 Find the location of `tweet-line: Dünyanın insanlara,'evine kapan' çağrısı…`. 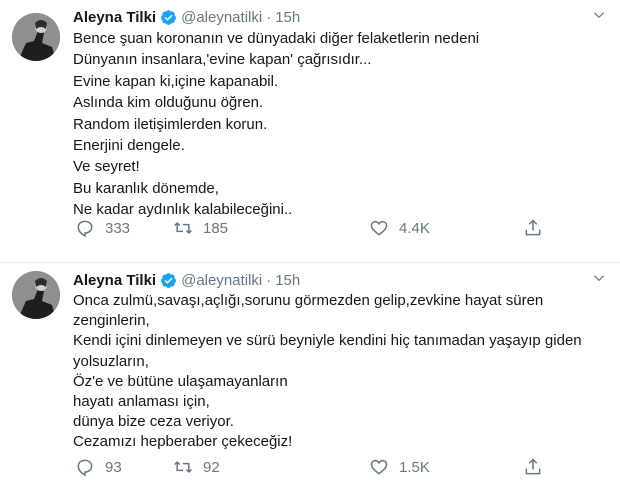

tweet-line: Dünyanın insanlara,'evine kapan' çağrısı… is located at coordinates (222, 60).